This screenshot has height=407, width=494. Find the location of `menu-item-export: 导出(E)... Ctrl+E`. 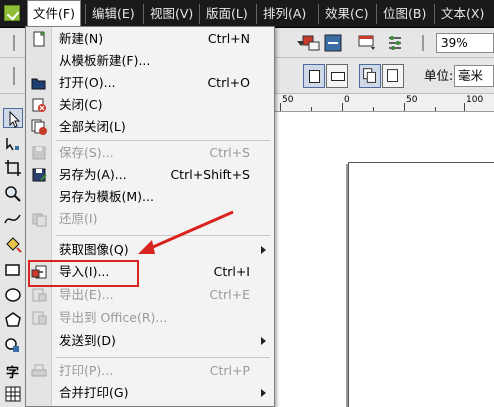

menu-item-export: 导出(E)... Ctrl+E is located at coordinates (150, 295).